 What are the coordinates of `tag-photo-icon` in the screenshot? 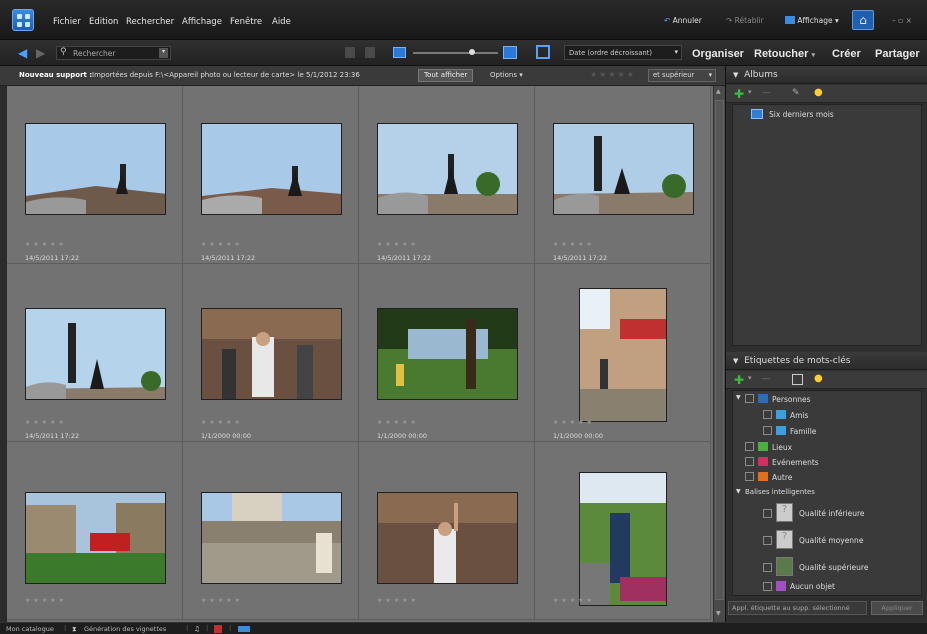 It's located at (797, 379).